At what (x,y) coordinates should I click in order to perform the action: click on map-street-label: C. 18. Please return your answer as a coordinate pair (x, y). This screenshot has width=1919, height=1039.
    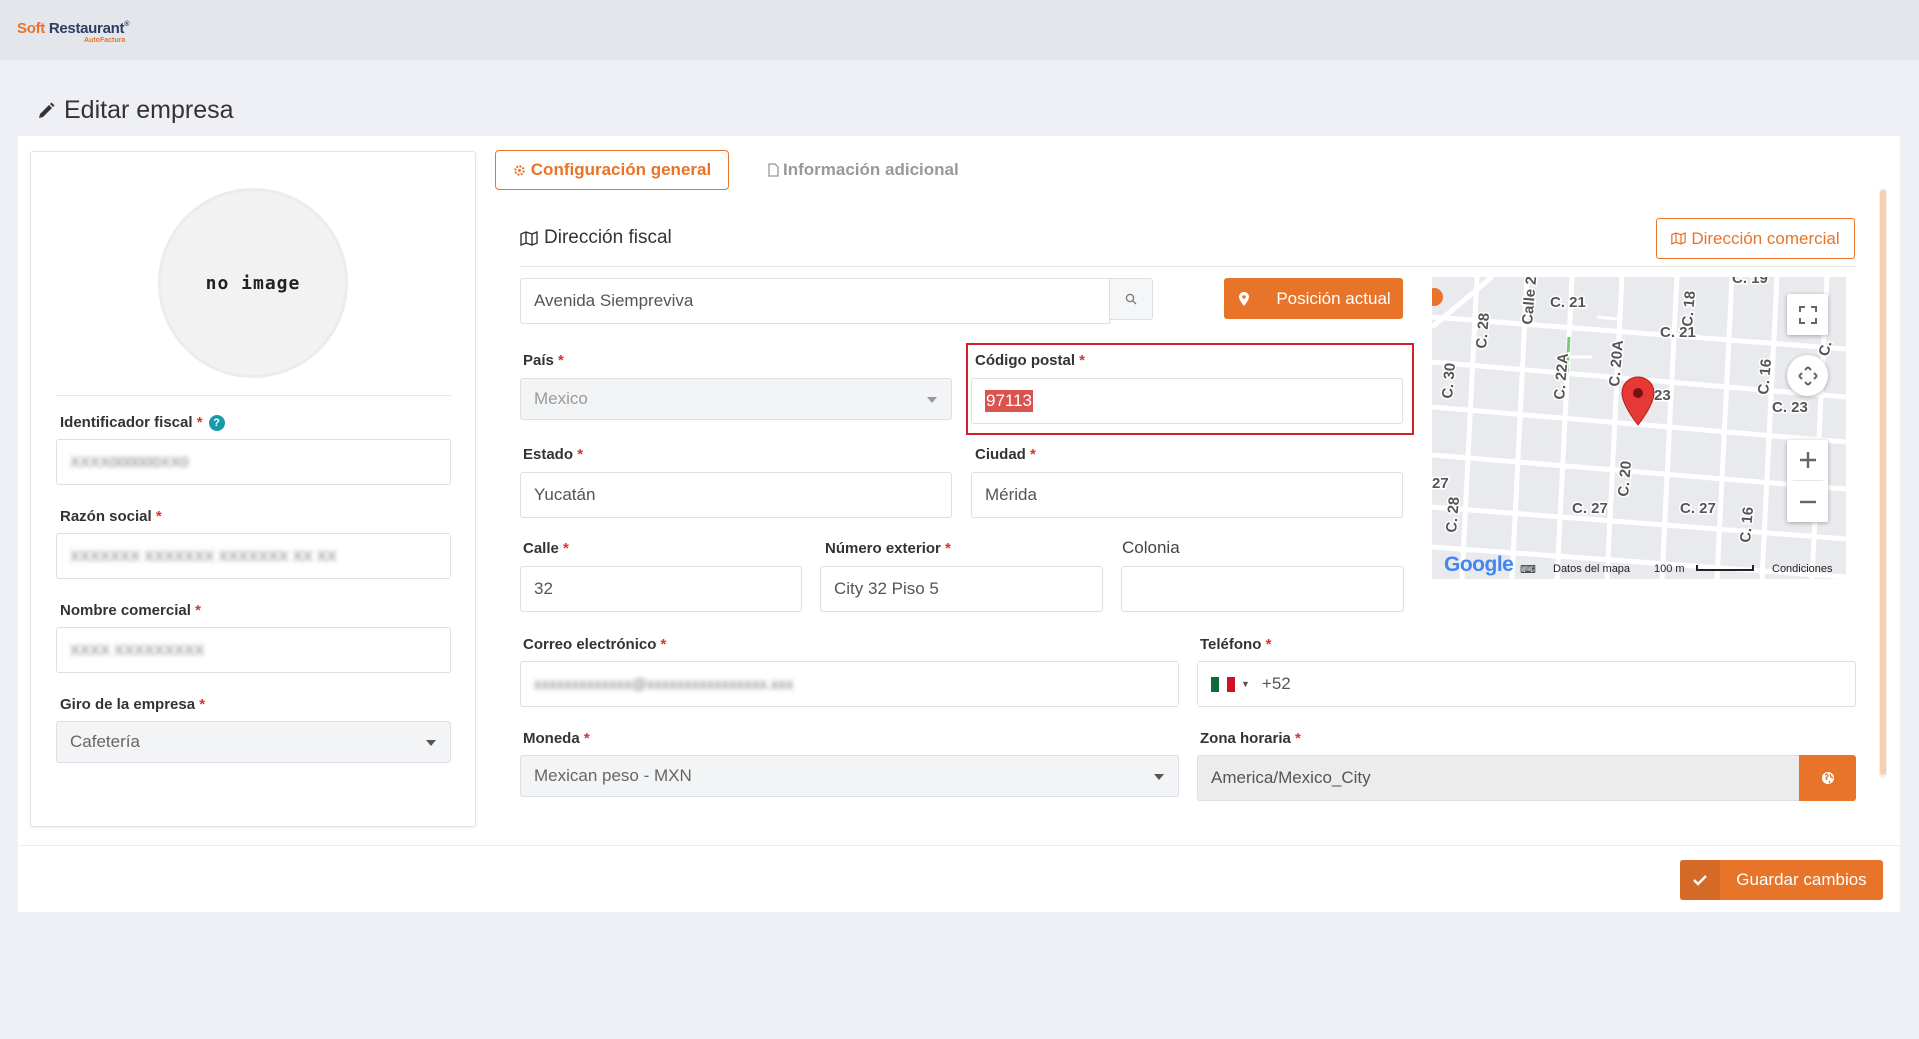
    Looking at the image, I should click on (1689, 308).